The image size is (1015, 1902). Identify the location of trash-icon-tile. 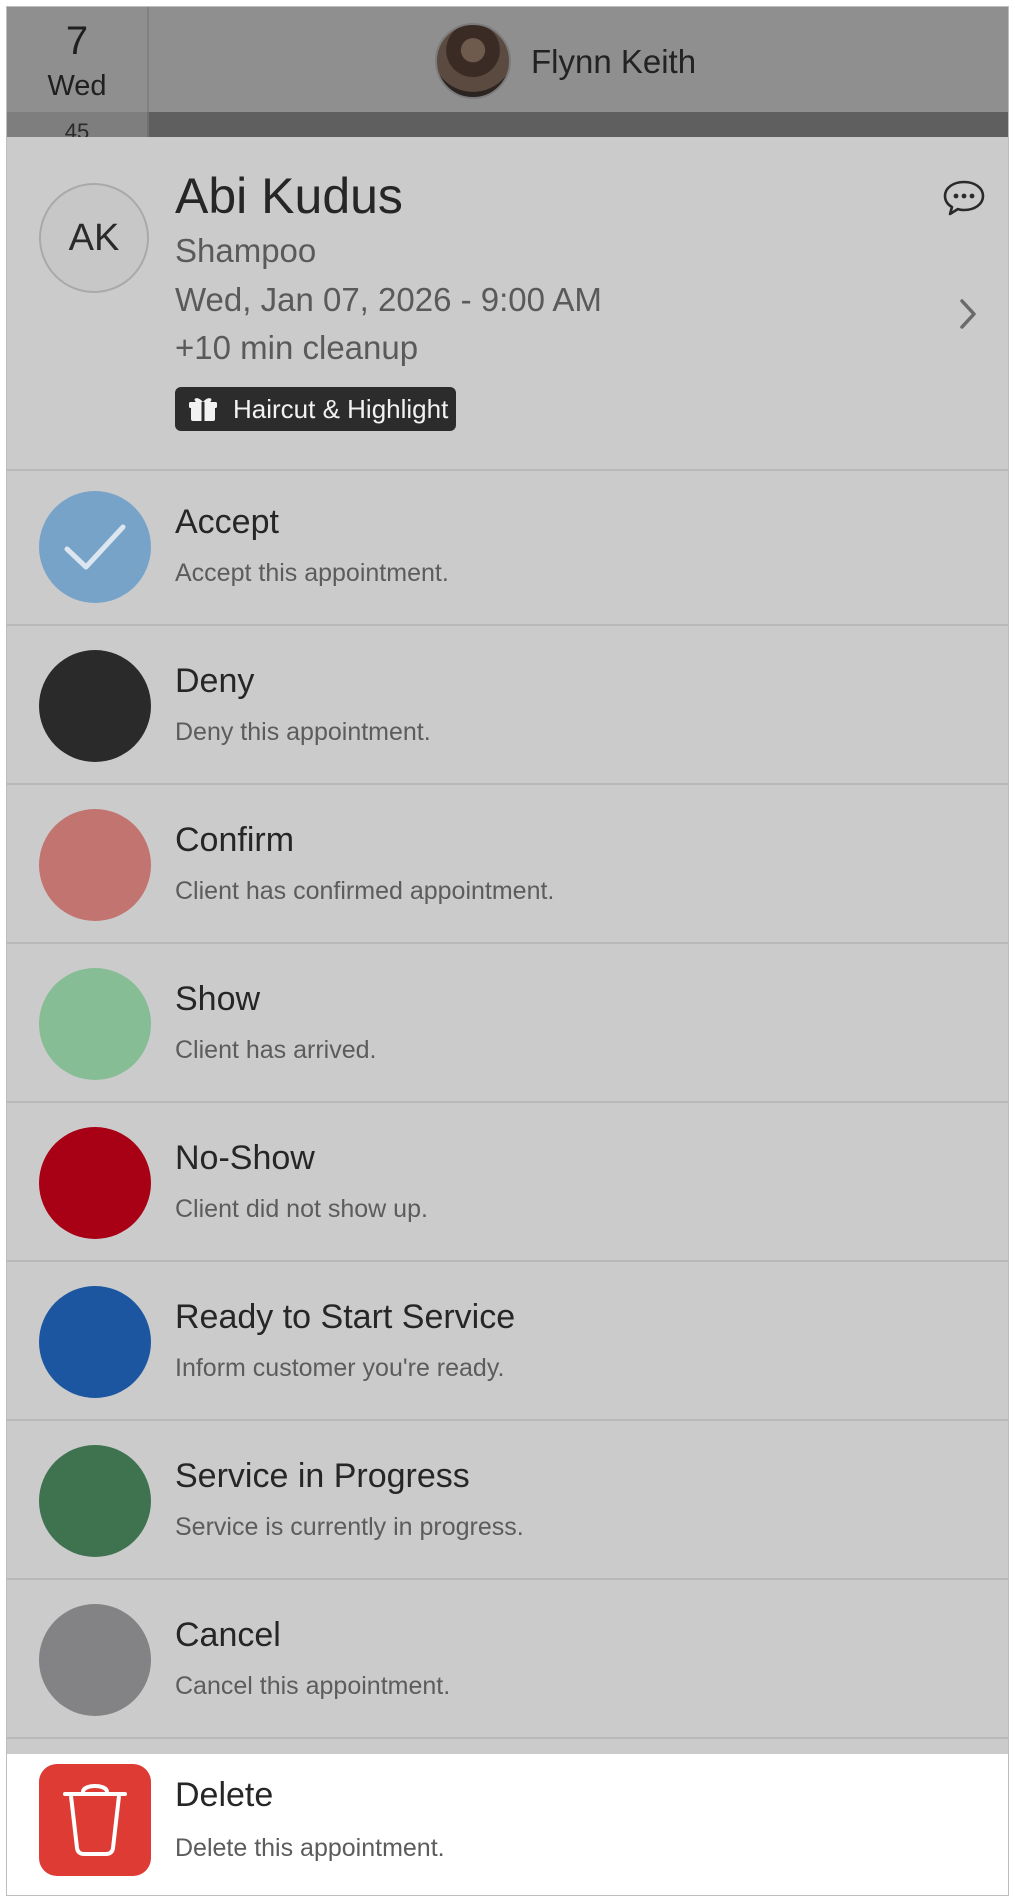
(95, 1820).